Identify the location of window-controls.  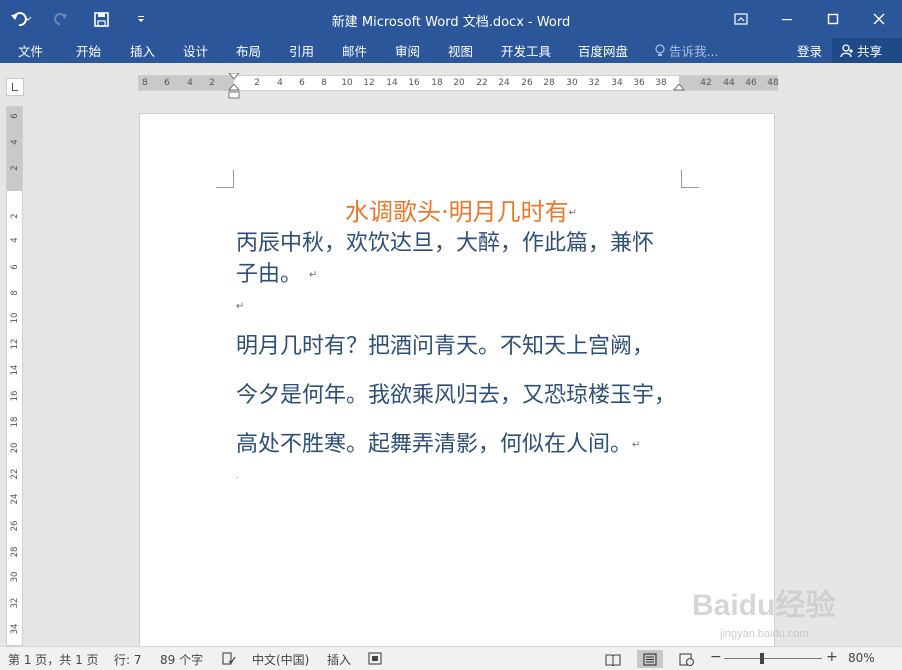
(810, 19).